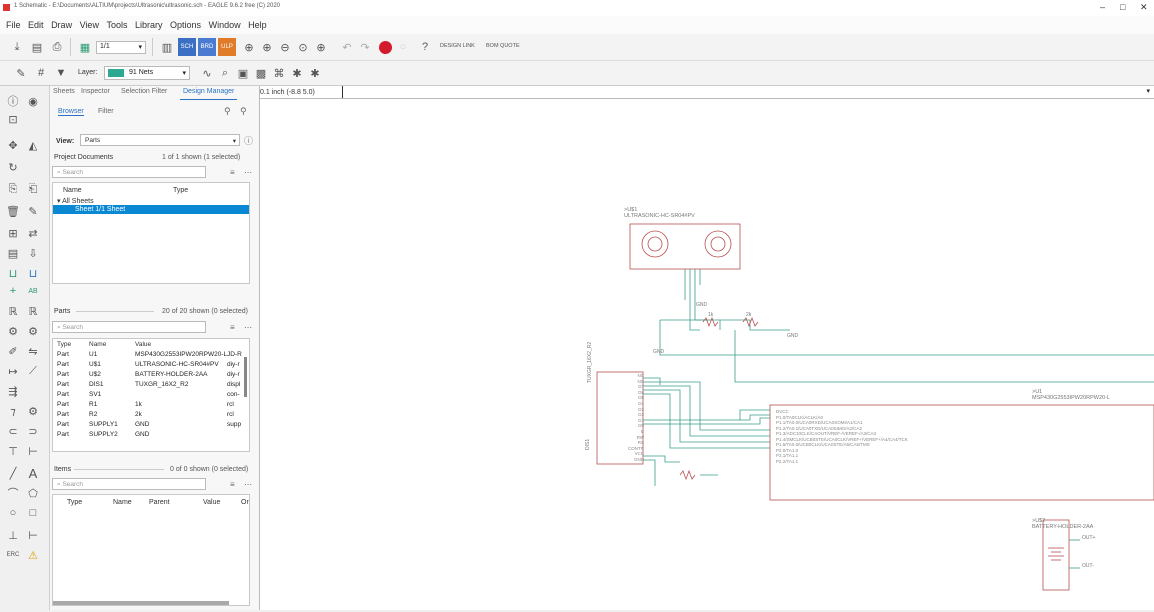 The image size is (1154, 612). Describe the element at coordinates (151, 415) in the screenshot. I see `table-row: Part R2 2k rcl` at that location.